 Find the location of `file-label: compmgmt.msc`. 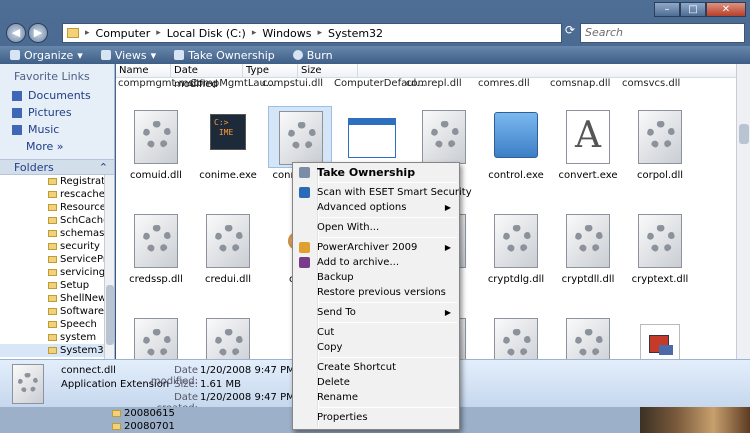

file-label: compmgmt.msc is located at coordinates (158, 83).